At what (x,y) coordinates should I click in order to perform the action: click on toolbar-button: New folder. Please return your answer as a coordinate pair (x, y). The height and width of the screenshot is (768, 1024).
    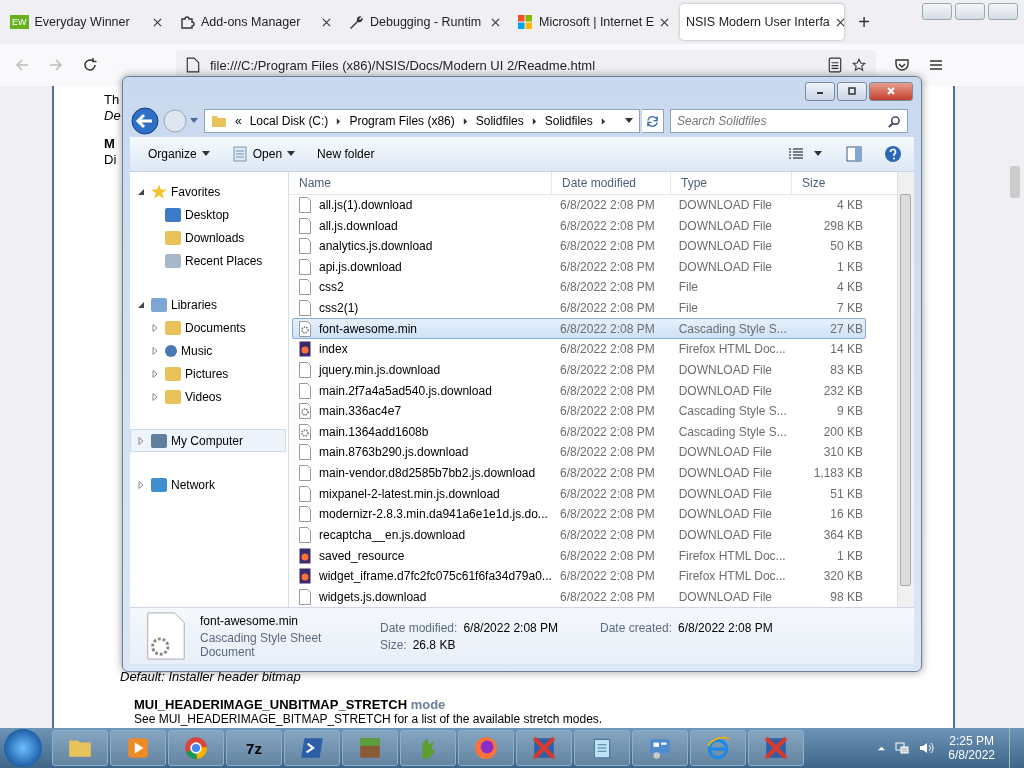
    Looking at the image, I should click on (346, 154).